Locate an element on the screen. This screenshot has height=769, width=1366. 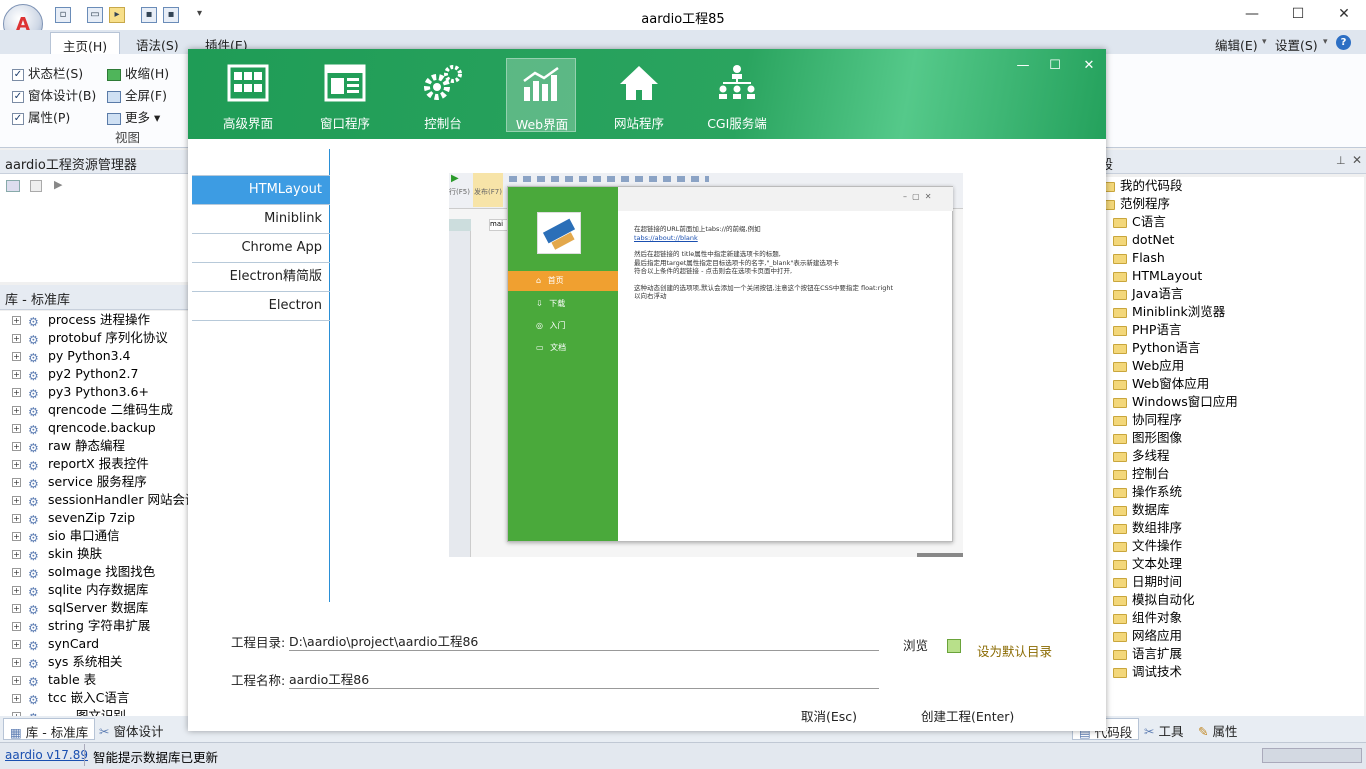
library-item: + ⚙ table 表 is located at coordinates (94, 680).